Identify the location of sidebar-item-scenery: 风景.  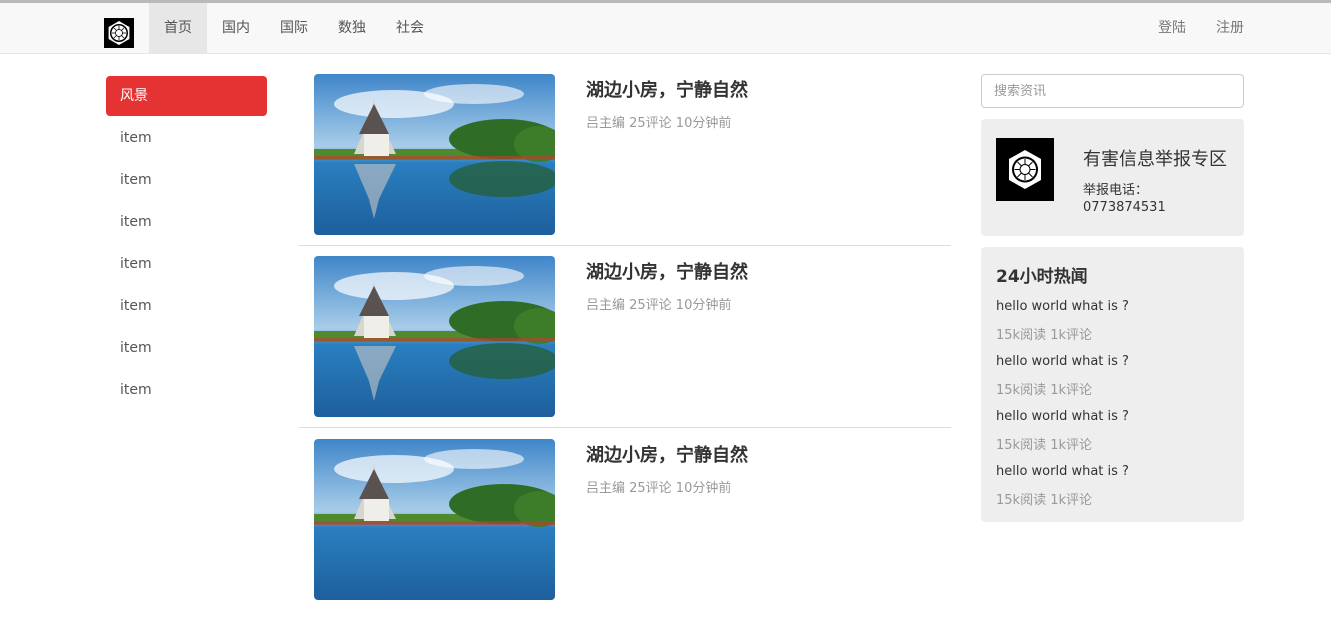
(186, 96).